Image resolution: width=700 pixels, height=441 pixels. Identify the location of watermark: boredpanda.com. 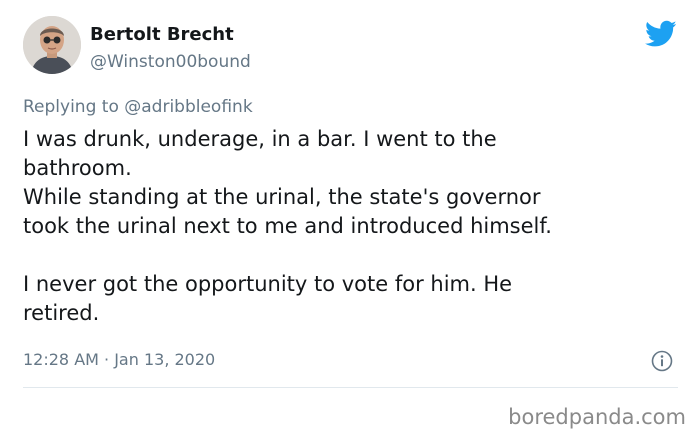
(597, 417).